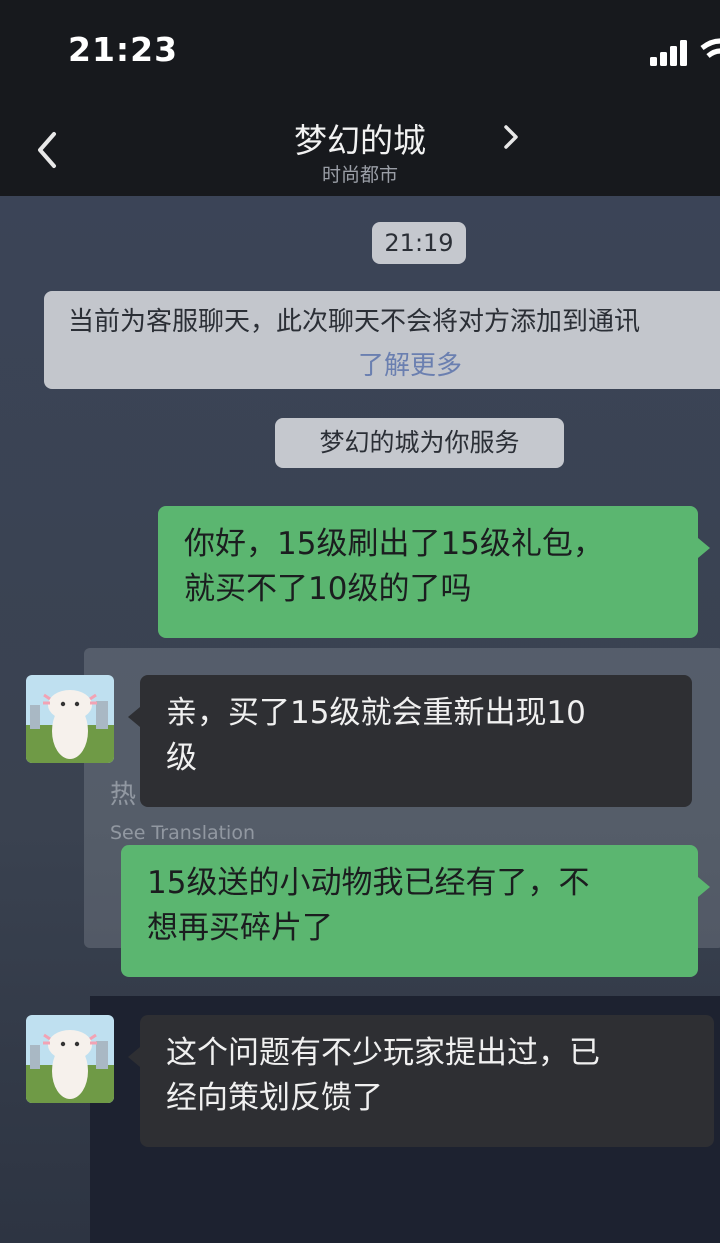  What do you see at coordinates (421, 1081) in the screenshot?
I see `message-bubble-incoming: 这个问题有不少玩家提出过，已 经向策划反馈了` at bounding box center [421, 1081].